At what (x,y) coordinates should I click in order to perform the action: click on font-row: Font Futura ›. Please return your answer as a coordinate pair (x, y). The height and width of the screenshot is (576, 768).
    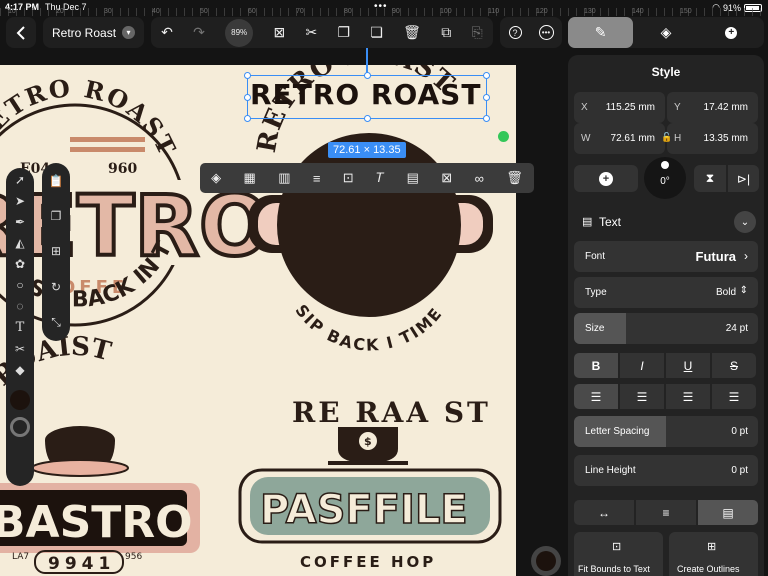
    Looking at the image, I should click on (666, 256).